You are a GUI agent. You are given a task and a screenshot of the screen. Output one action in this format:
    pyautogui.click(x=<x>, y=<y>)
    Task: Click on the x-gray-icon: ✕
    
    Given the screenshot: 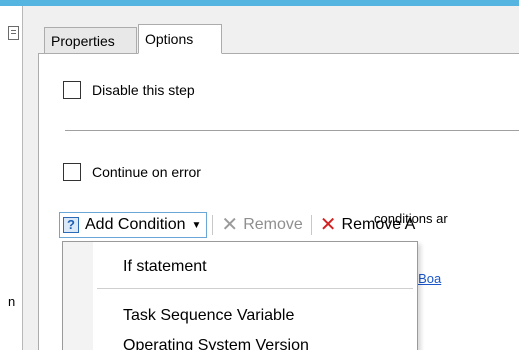 What is the action you would take?
    pyautogui.click(x=230, y=225)
    